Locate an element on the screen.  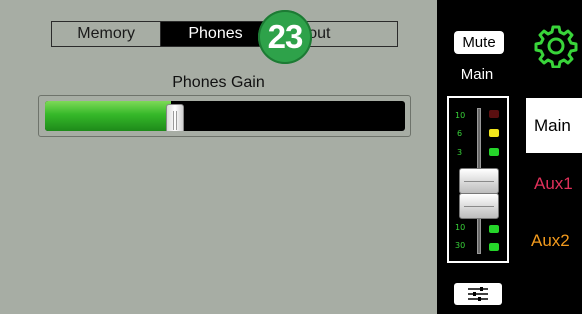
phones-gain-slider is located at coordinates (224, 116).